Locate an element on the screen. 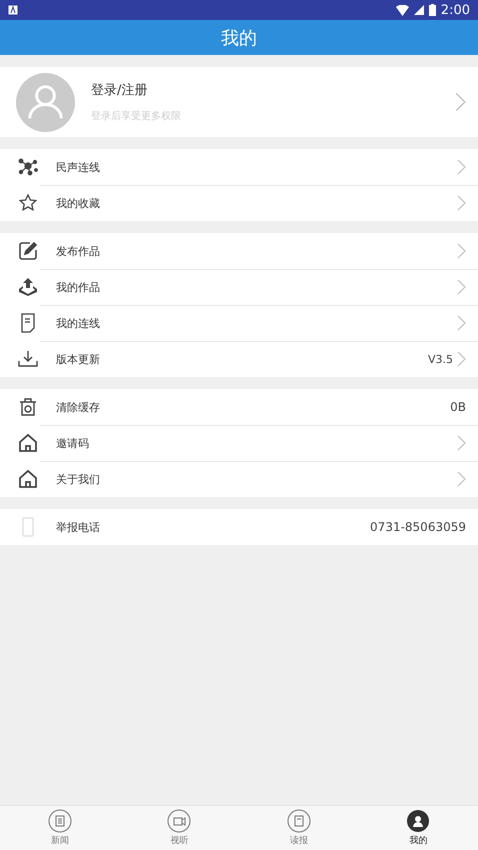 This screenshot has height=850, width=478. edit-icon is located at coordinates (28, 251).